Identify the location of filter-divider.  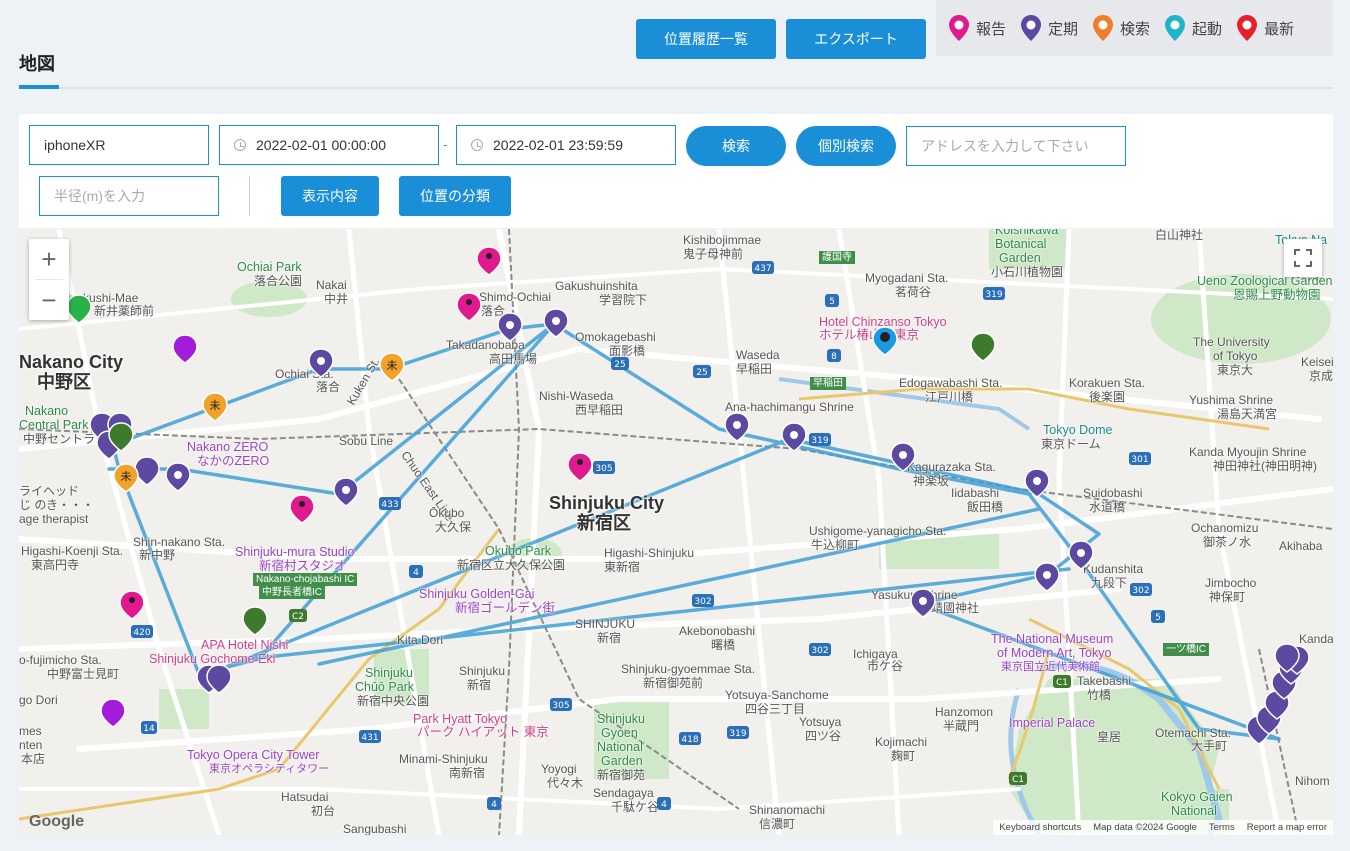
(249, 196).